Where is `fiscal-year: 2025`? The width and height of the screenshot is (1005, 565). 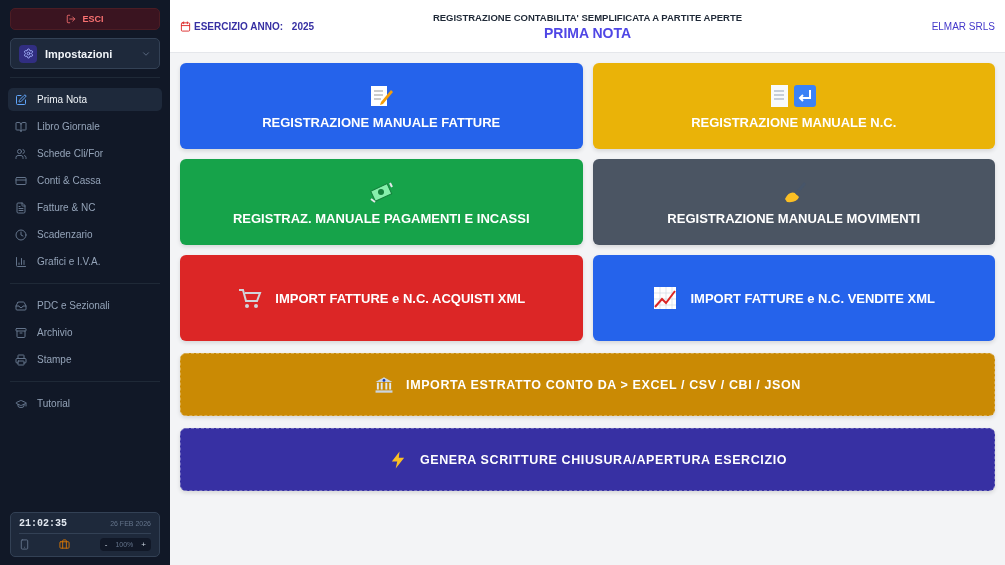
fiscal-year: 2025 is located at coordinates (303, 26).